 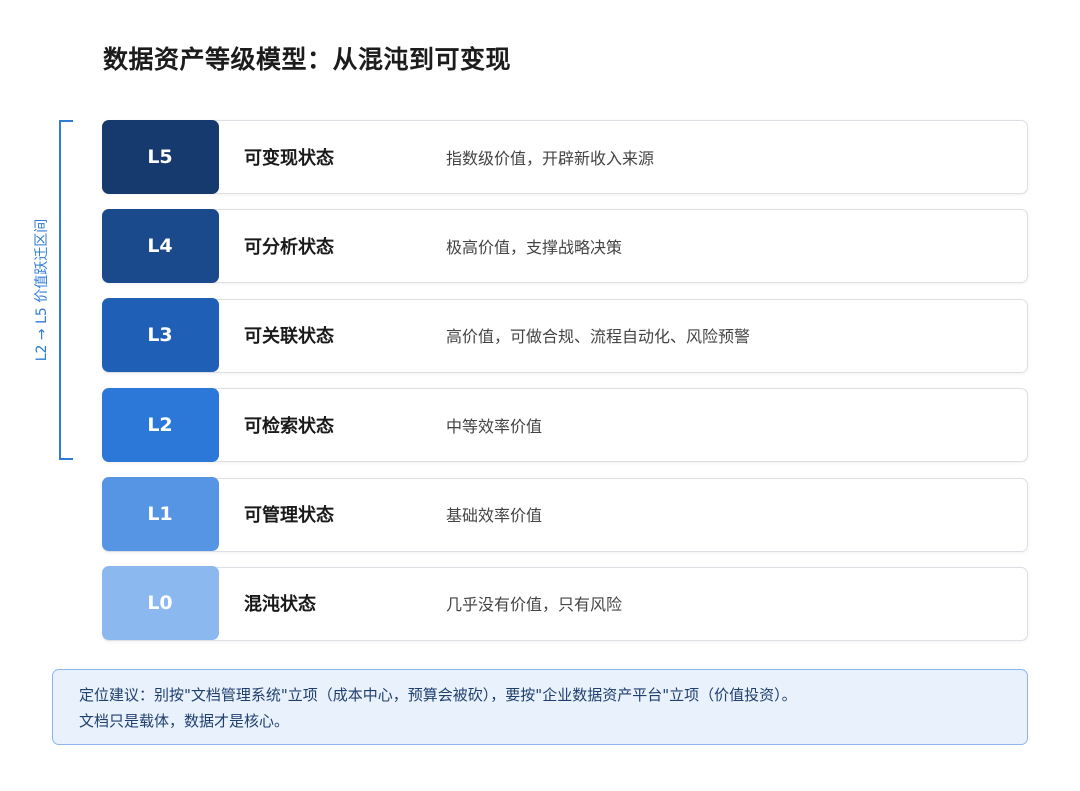 I want to click on level-row-l3: L3 可关联状态 高价值，可做合规、流程自动化、风险预警, so click(x=564, y=335).